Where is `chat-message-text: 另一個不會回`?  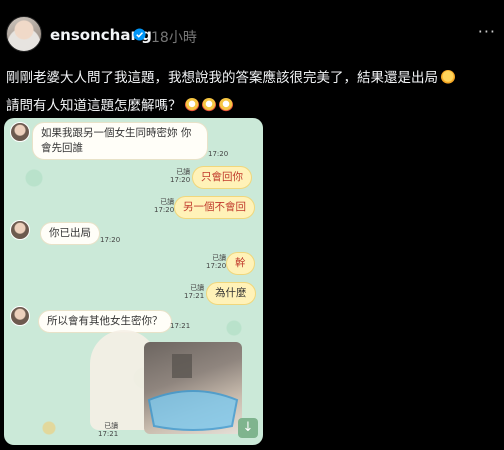
chat-message-text: 另一個不會回 is located at coordinates (214, 207).